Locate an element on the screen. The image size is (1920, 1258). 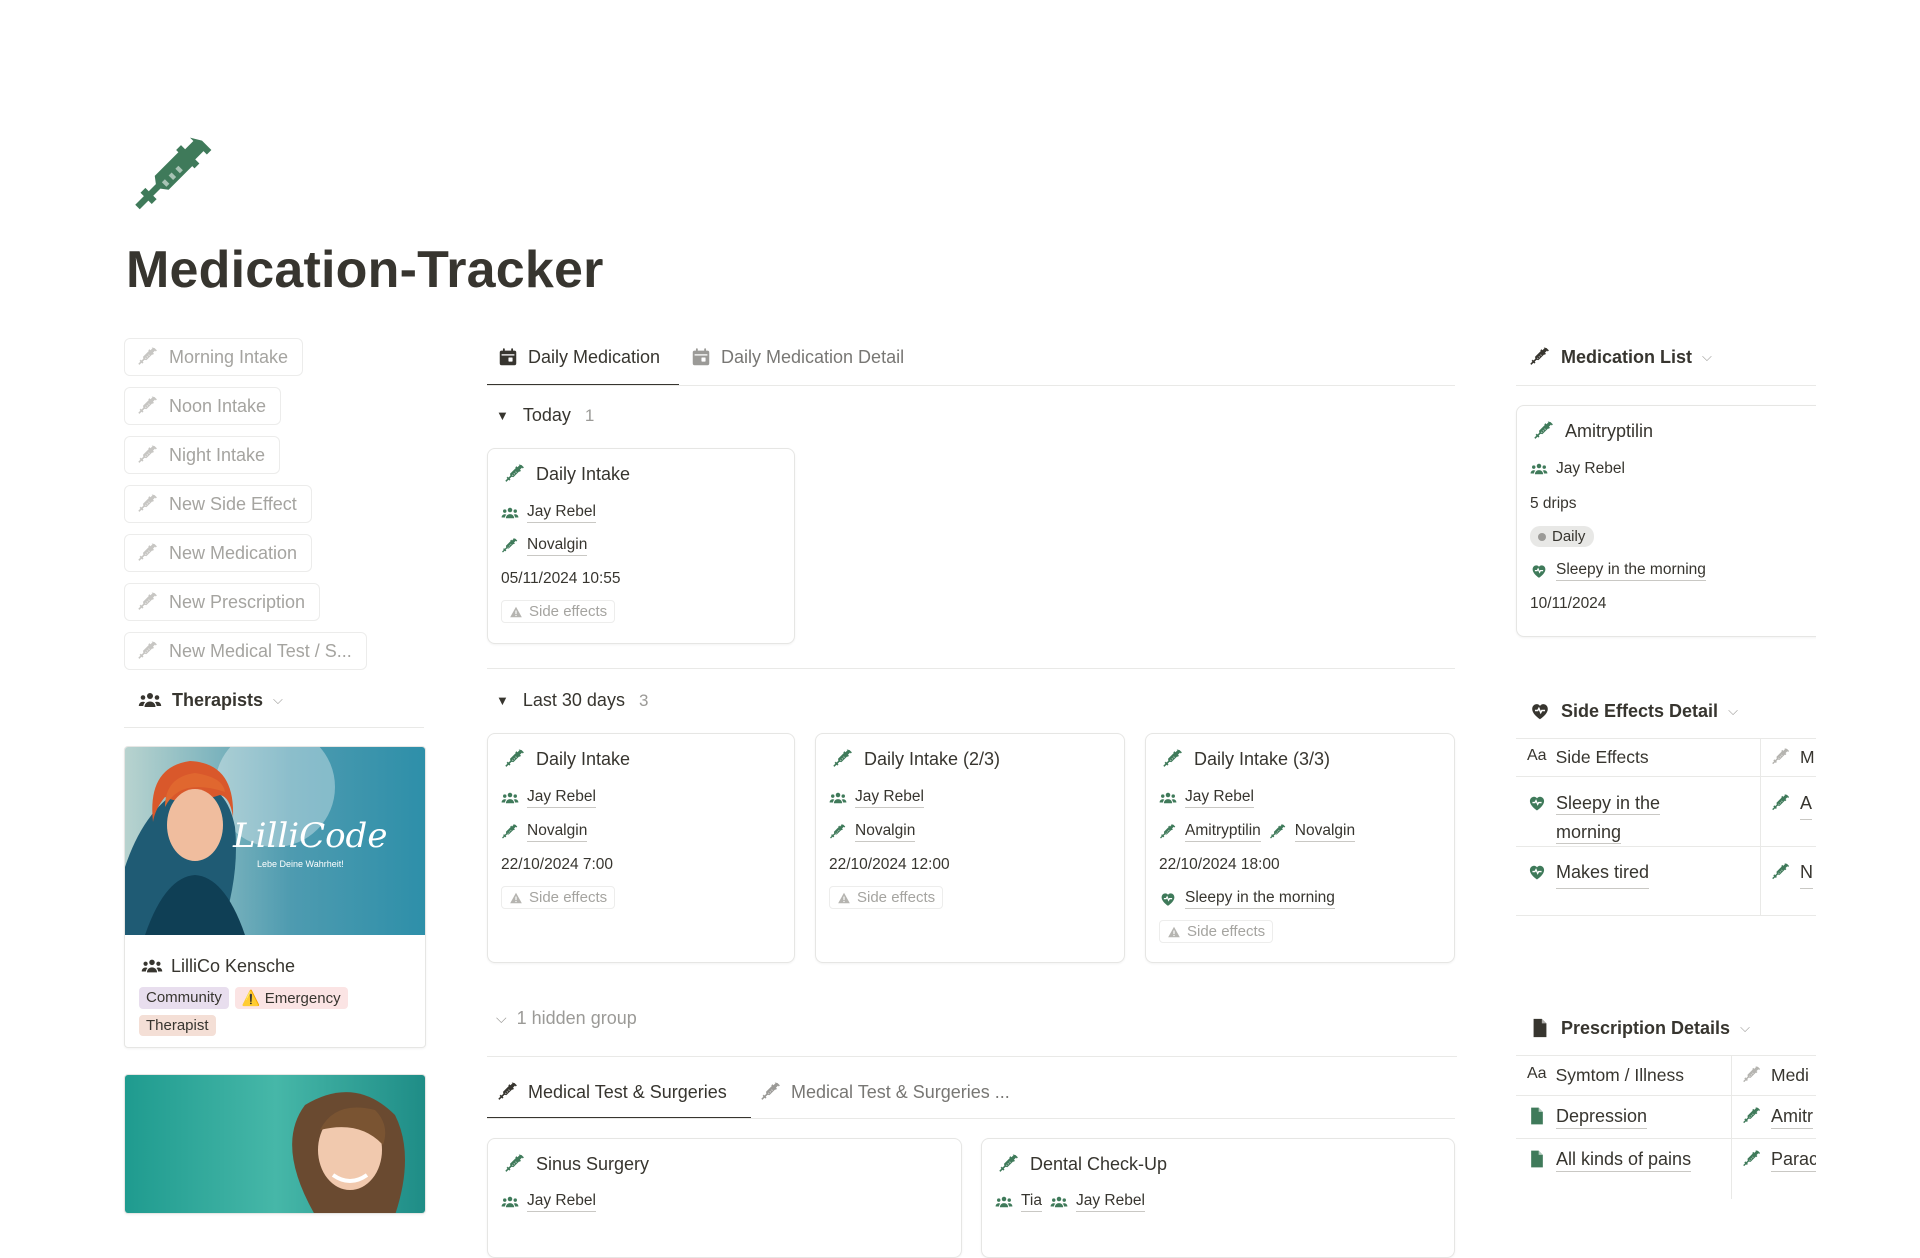
therapist-tags: Community ⚠️ Emergency is located at coordinates (243, 998).